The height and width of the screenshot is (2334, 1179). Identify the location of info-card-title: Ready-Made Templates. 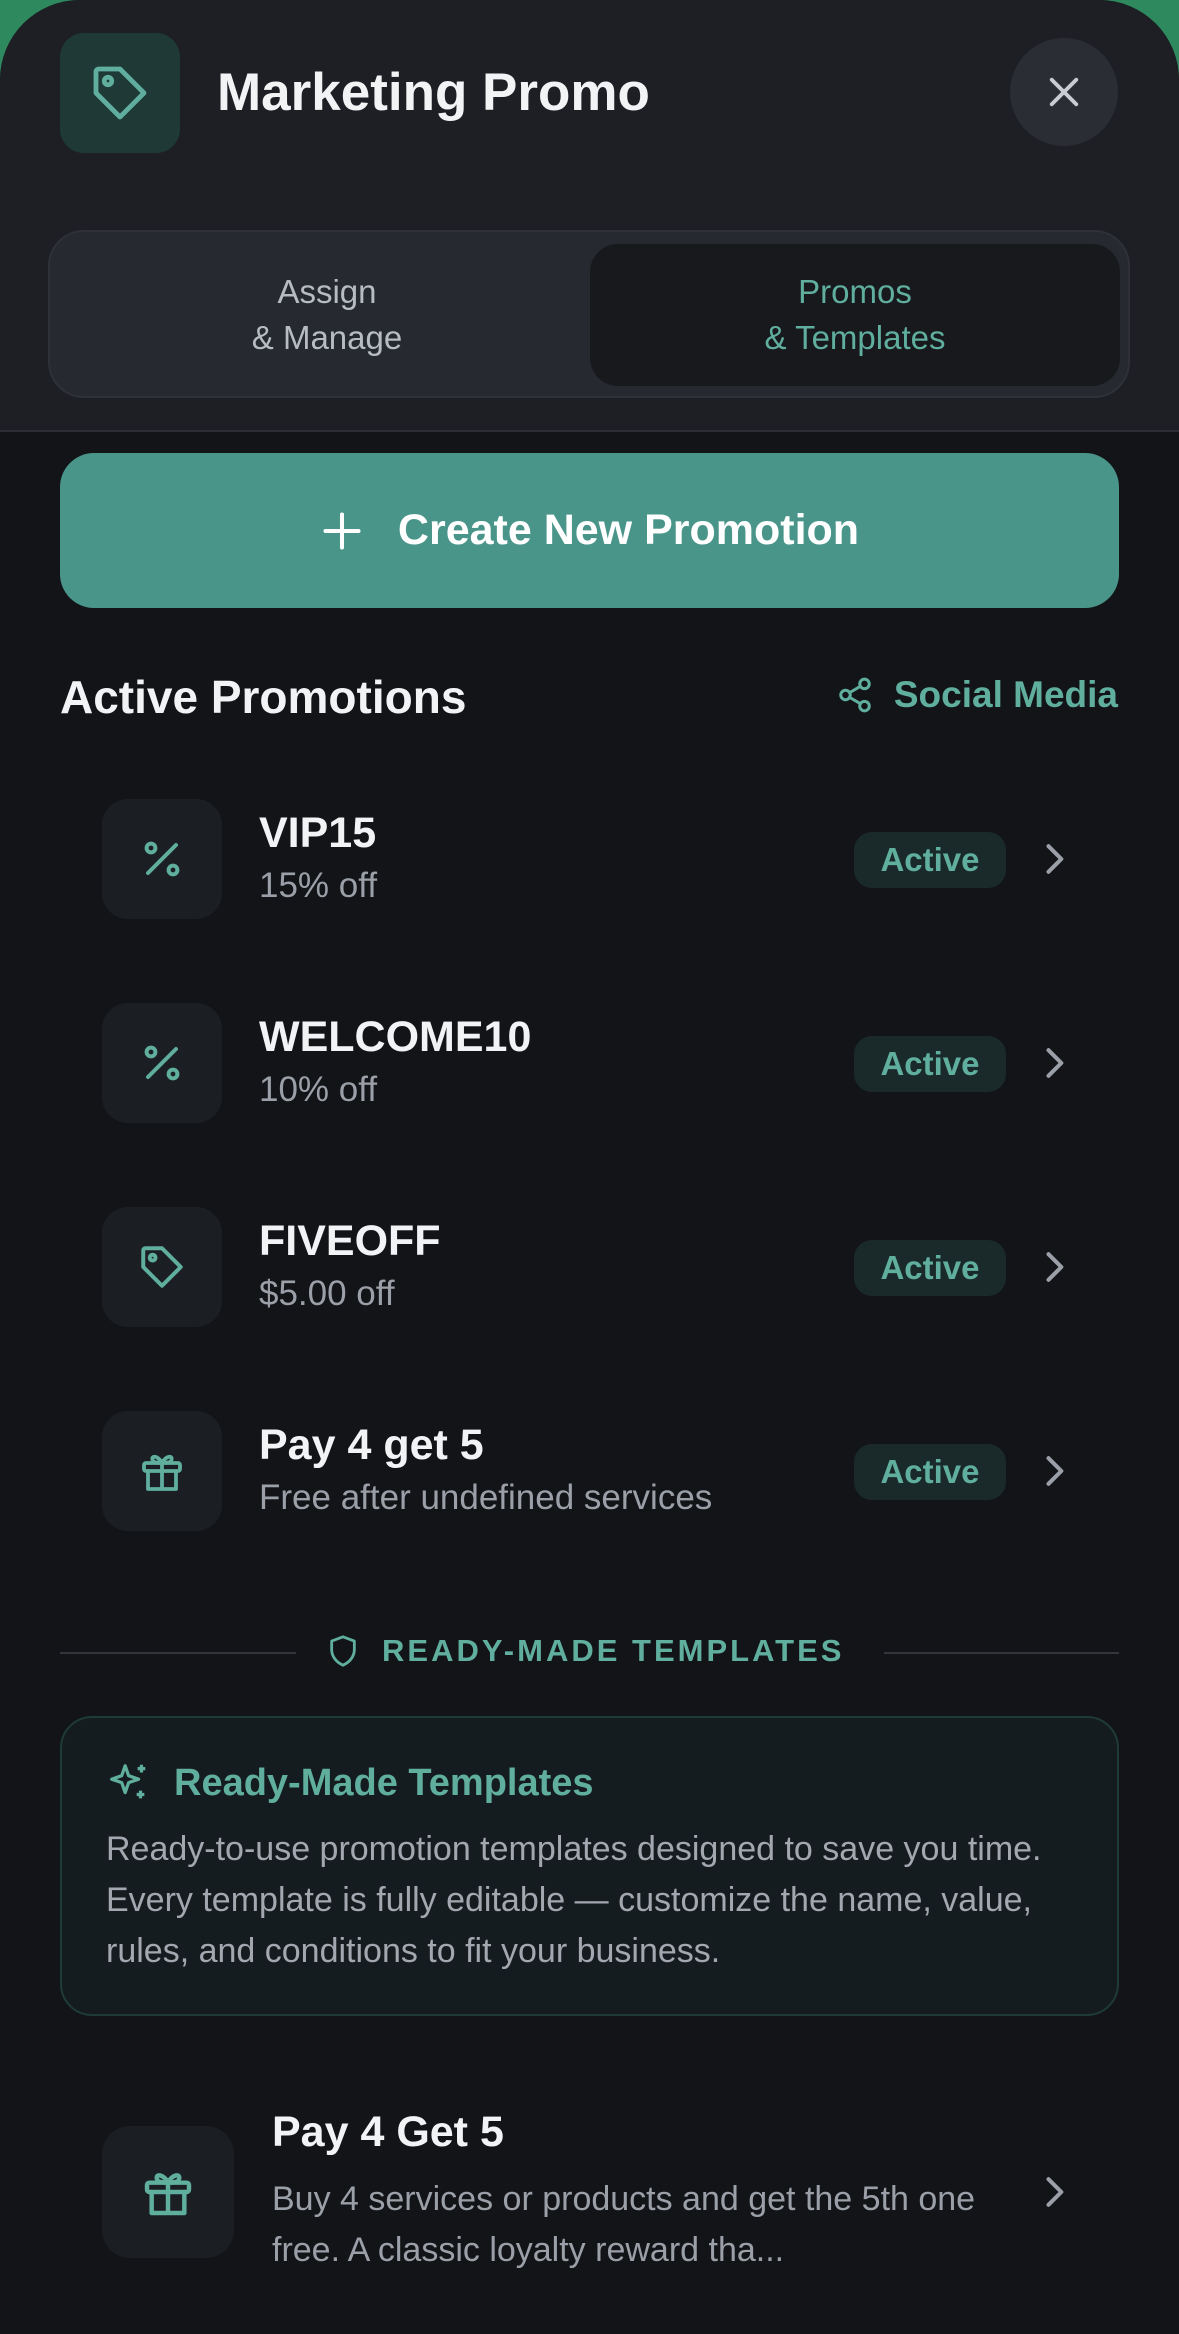
(350, 1783).